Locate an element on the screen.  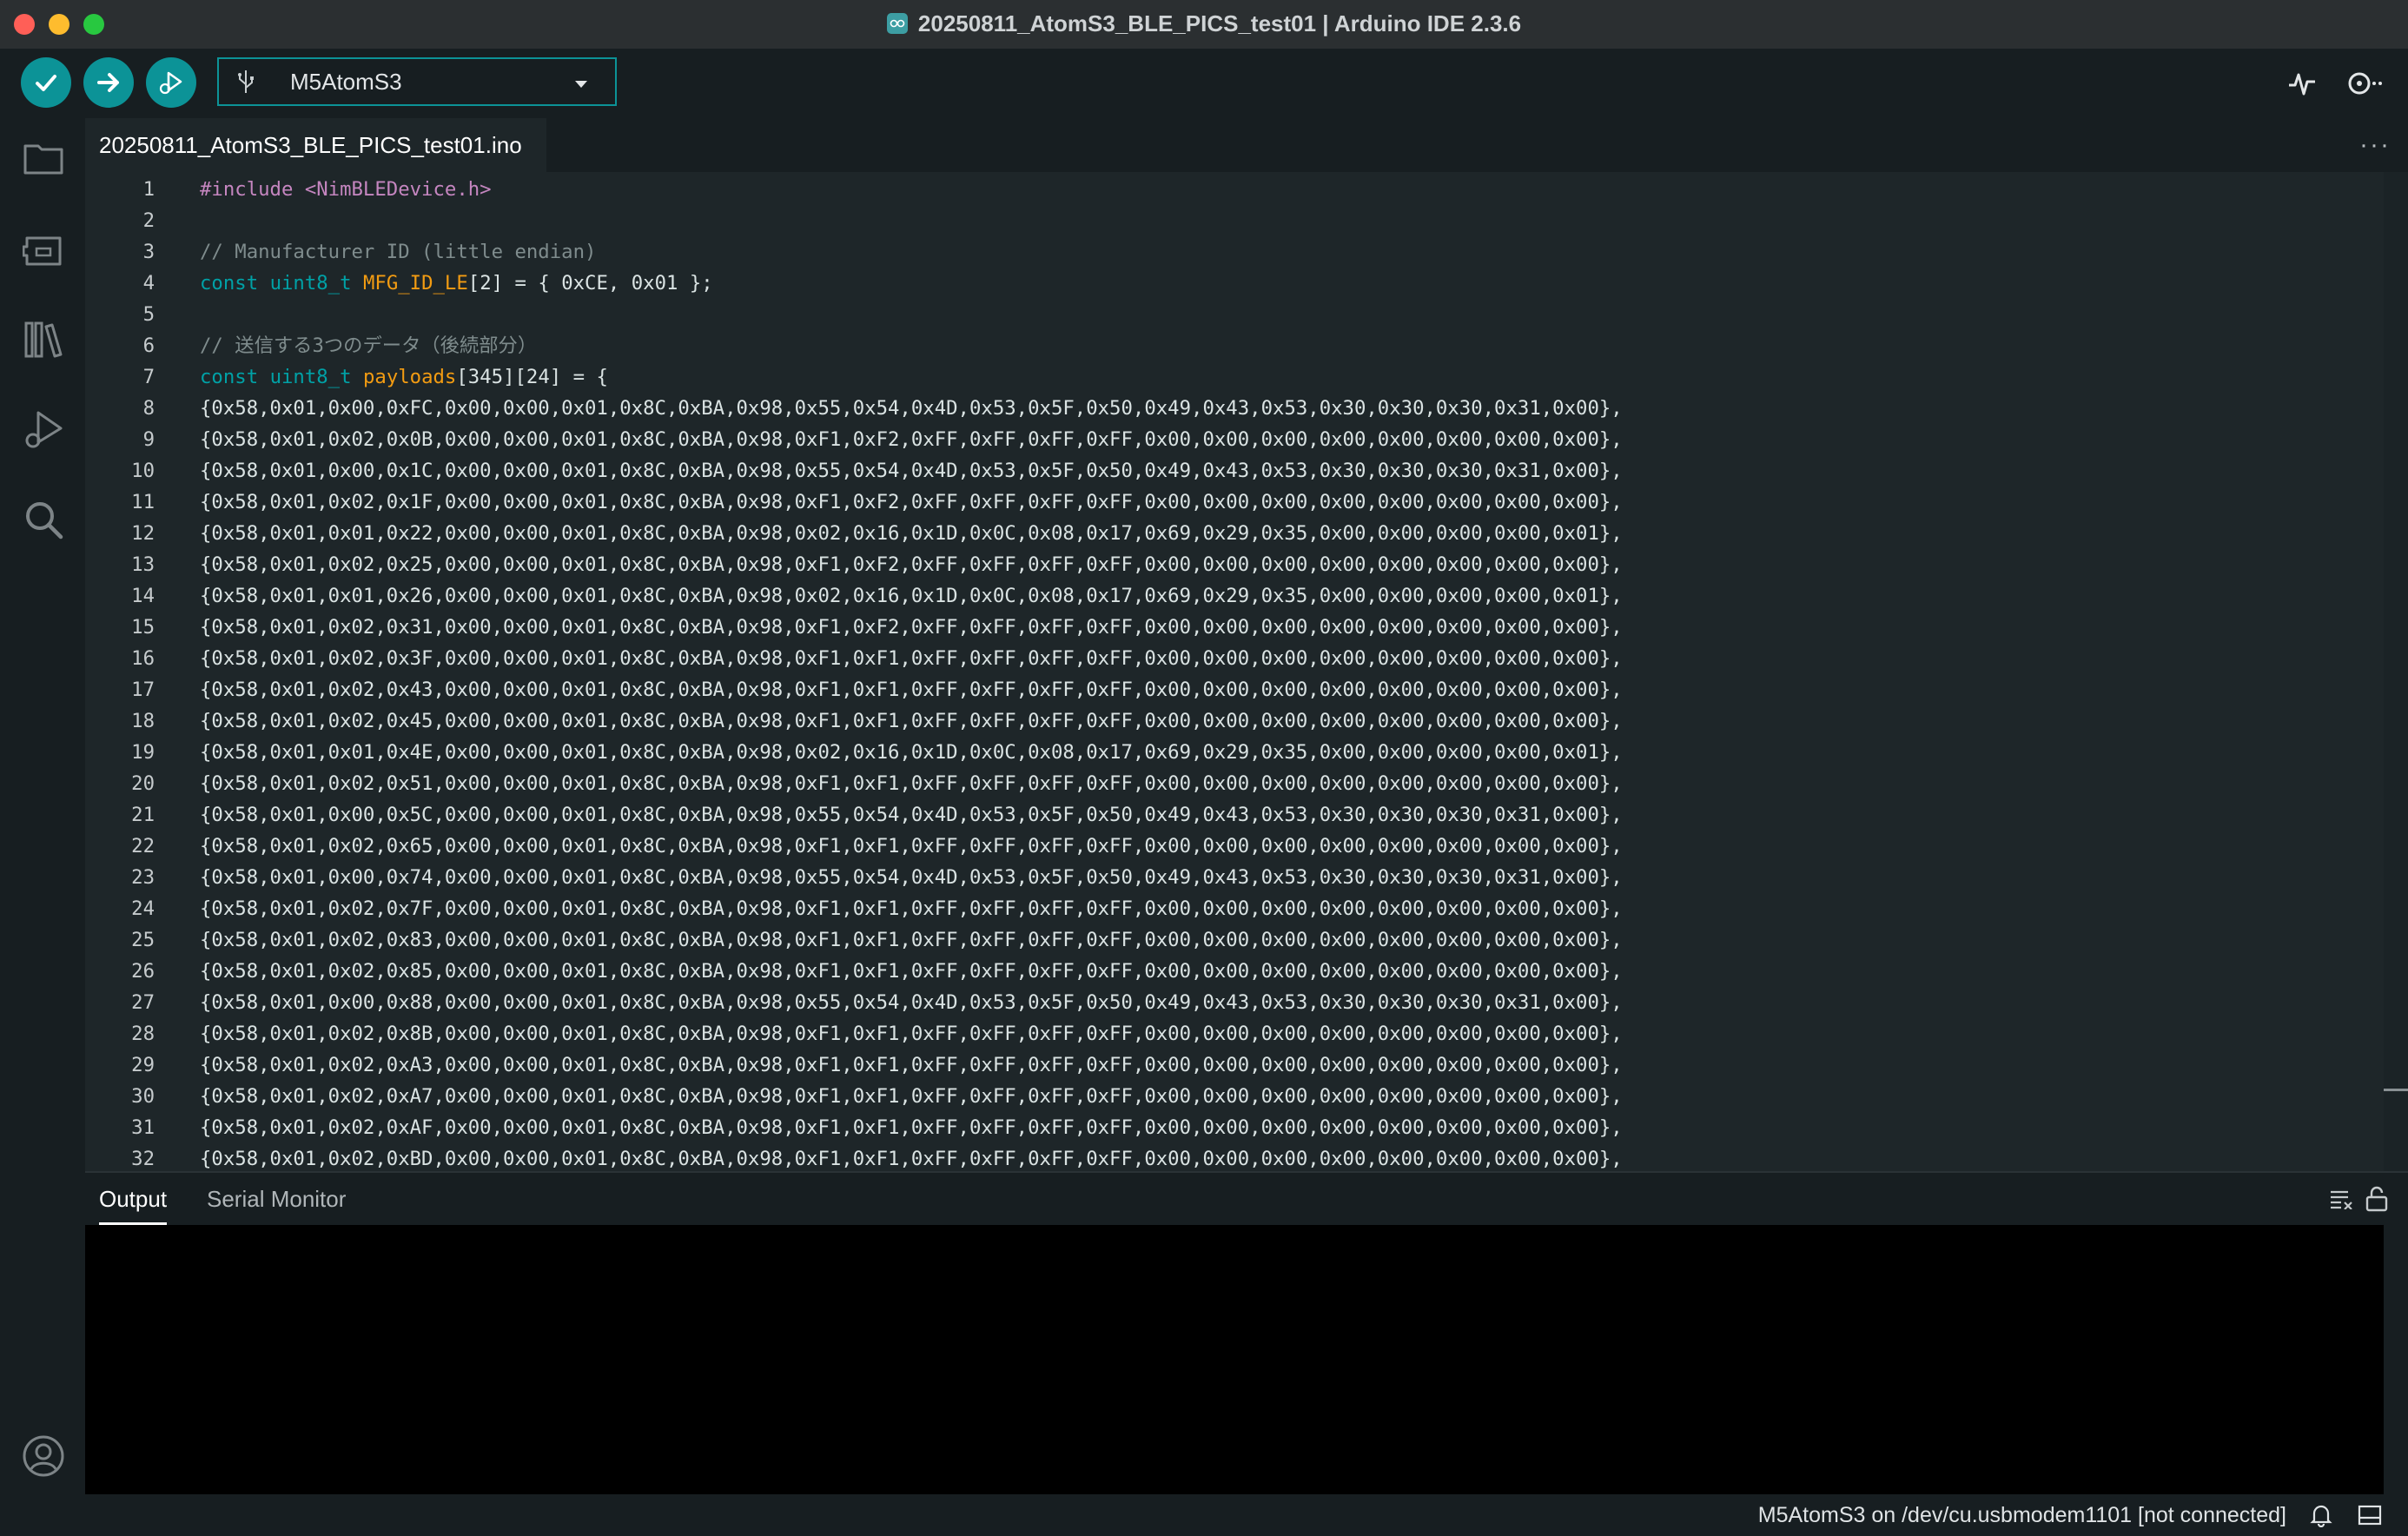
line-number: 19 is located at coordinates (143, 753).